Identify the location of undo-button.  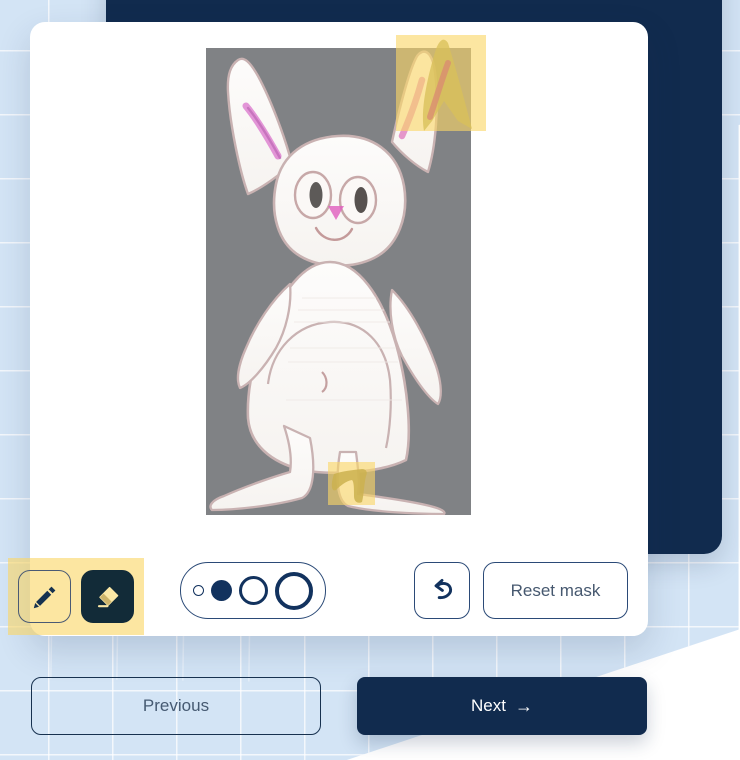
(442, 590).